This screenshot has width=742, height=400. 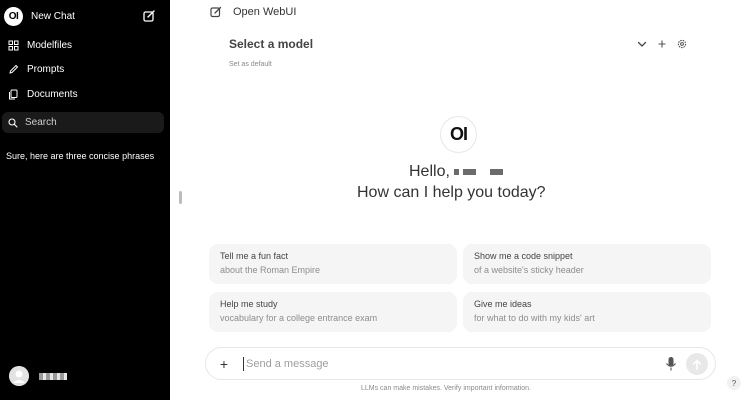 I want to click on message-composer: +, so click(x=460, y=363).